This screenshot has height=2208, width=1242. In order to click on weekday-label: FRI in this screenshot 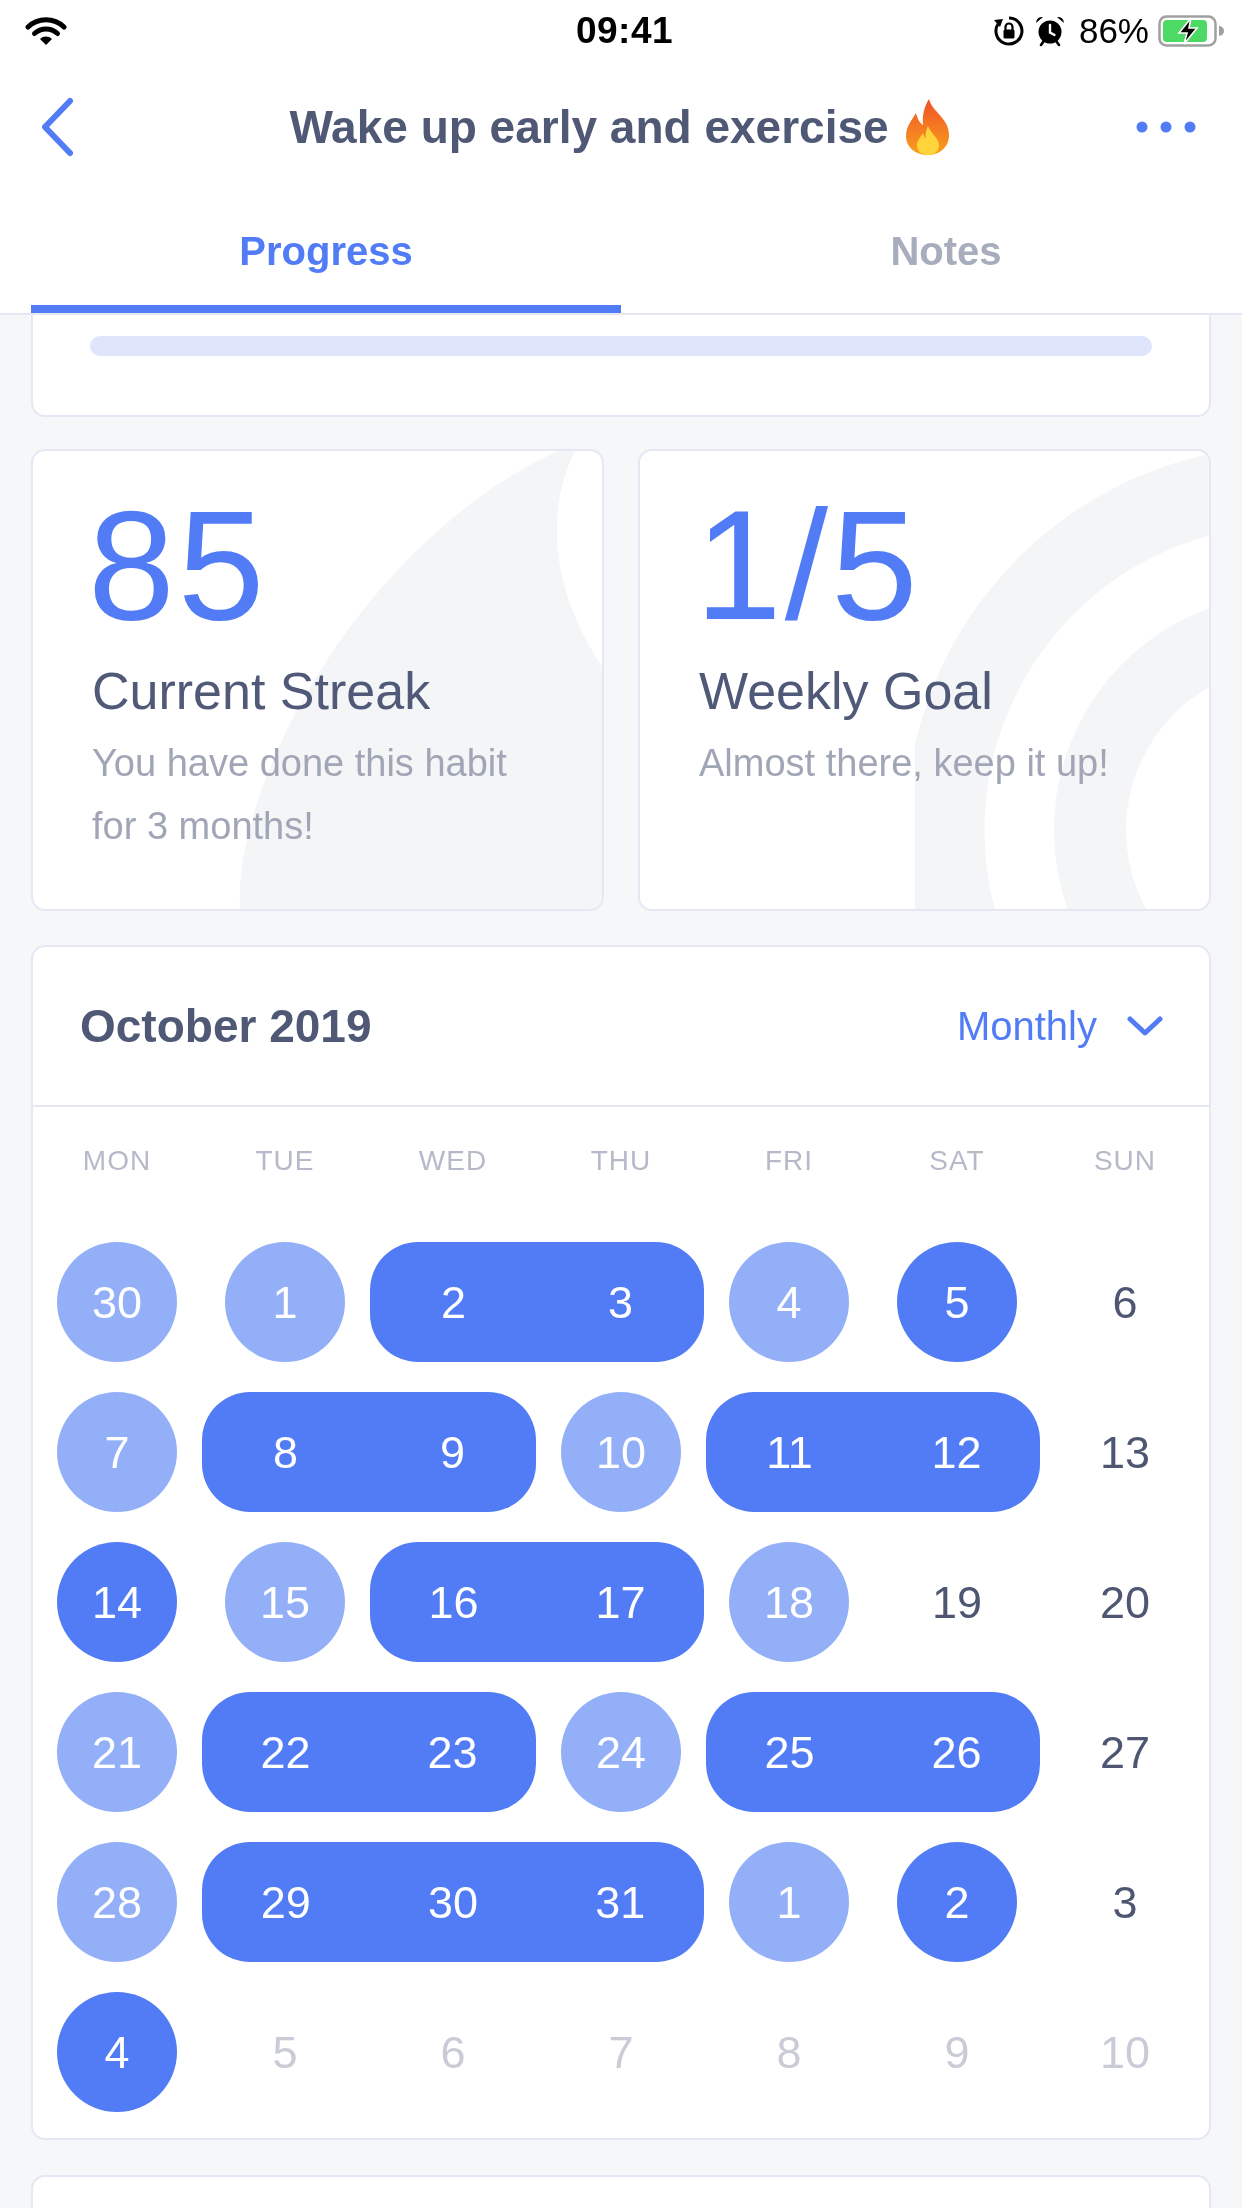, I will do `click(789, 1161)`.